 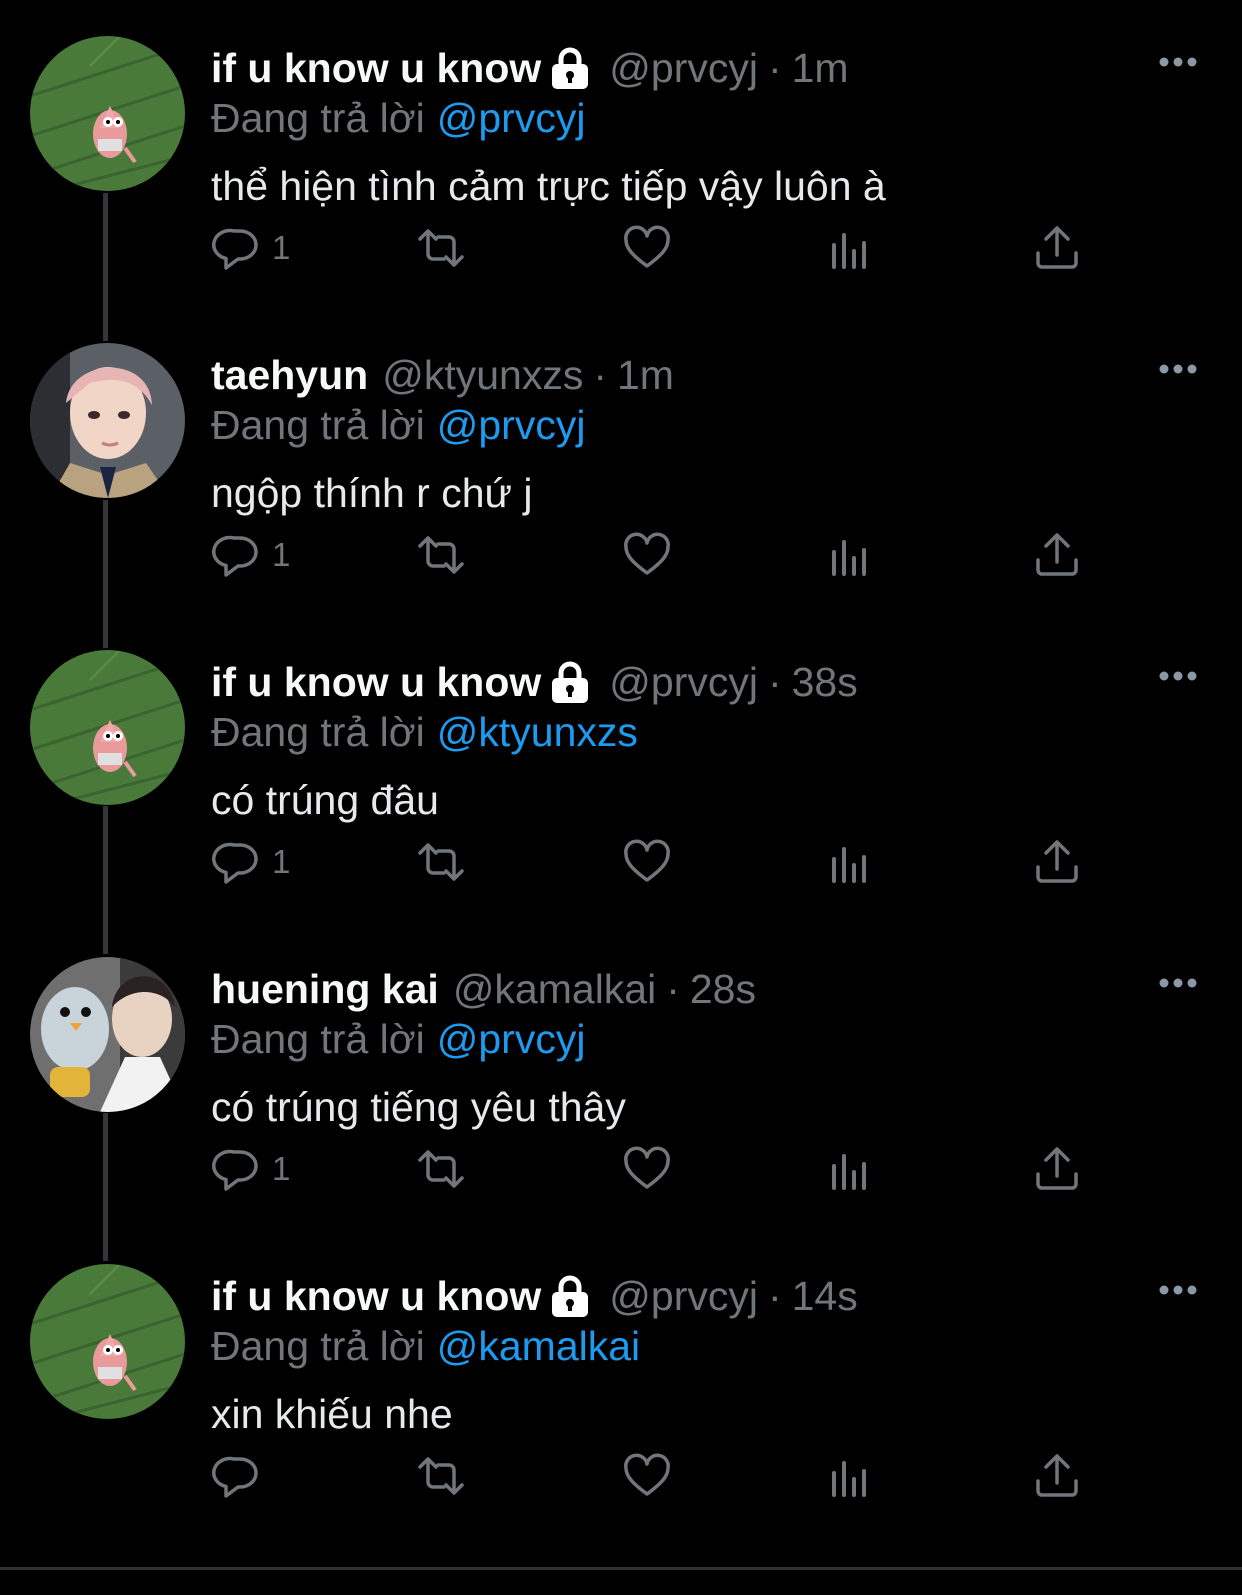 I want to click on handle: @kamalkai, so click(x=554, y=989).